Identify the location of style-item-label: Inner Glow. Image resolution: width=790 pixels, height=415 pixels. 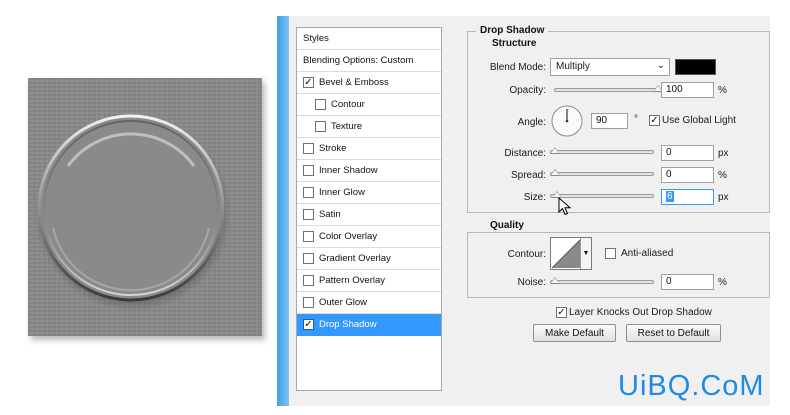
(342, 192).